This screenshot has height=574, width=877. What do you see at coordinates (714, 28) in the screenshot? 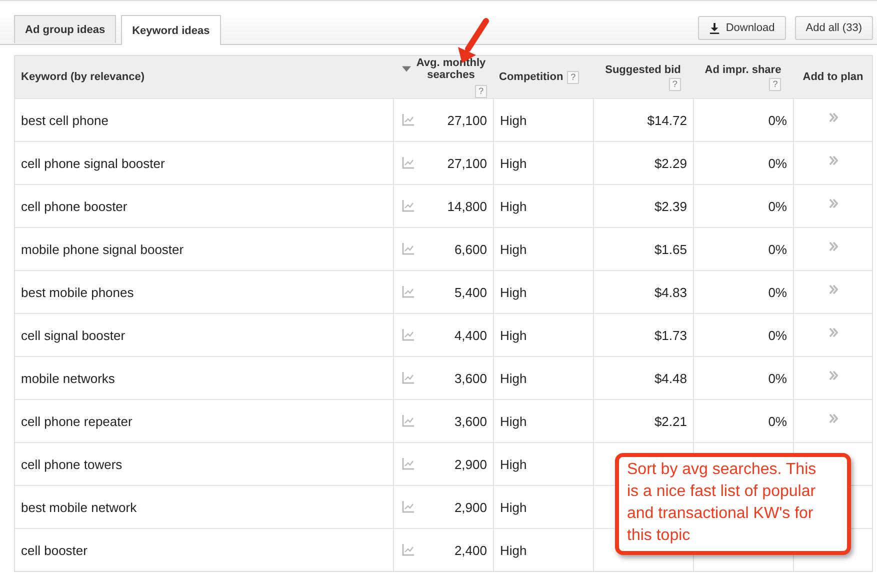
I see `download-icon` at bounding box center [714, 28].